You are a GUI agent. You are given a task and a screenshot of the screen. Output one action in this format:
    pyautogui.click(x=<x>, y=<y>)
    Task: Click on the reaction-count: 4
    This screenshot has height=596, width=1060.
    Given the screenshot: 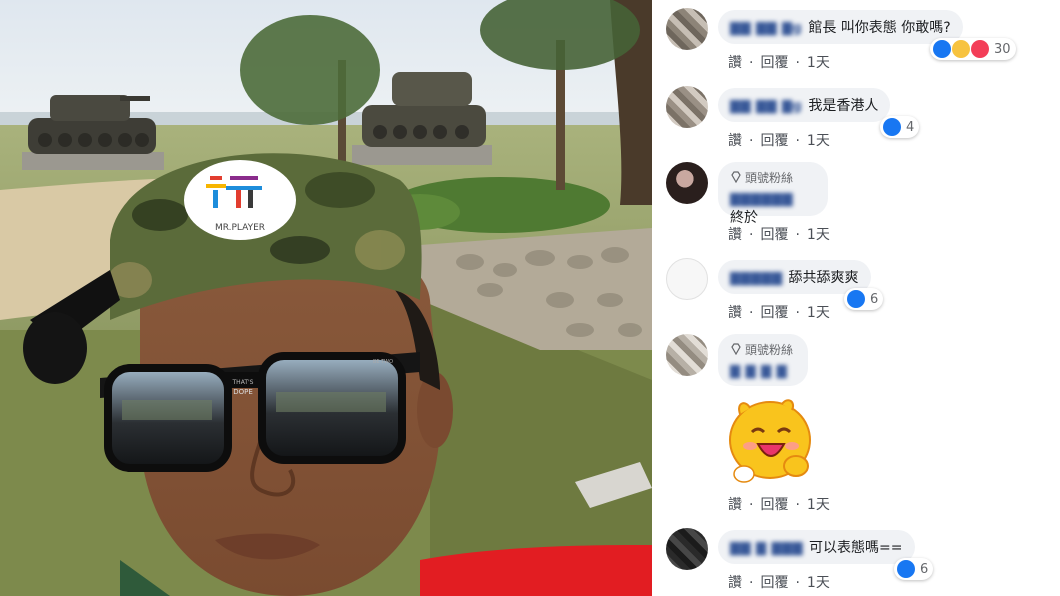 What is the action you would take?
    pyautogui.click(x=910, y=127)
    